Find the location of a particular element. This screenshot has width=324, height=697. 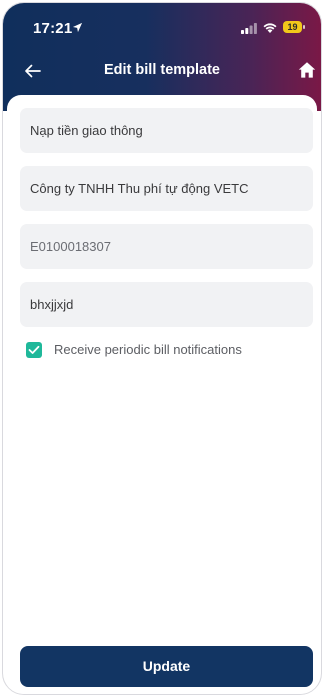

location-arrow-icon is located at coordinates (77, 27).